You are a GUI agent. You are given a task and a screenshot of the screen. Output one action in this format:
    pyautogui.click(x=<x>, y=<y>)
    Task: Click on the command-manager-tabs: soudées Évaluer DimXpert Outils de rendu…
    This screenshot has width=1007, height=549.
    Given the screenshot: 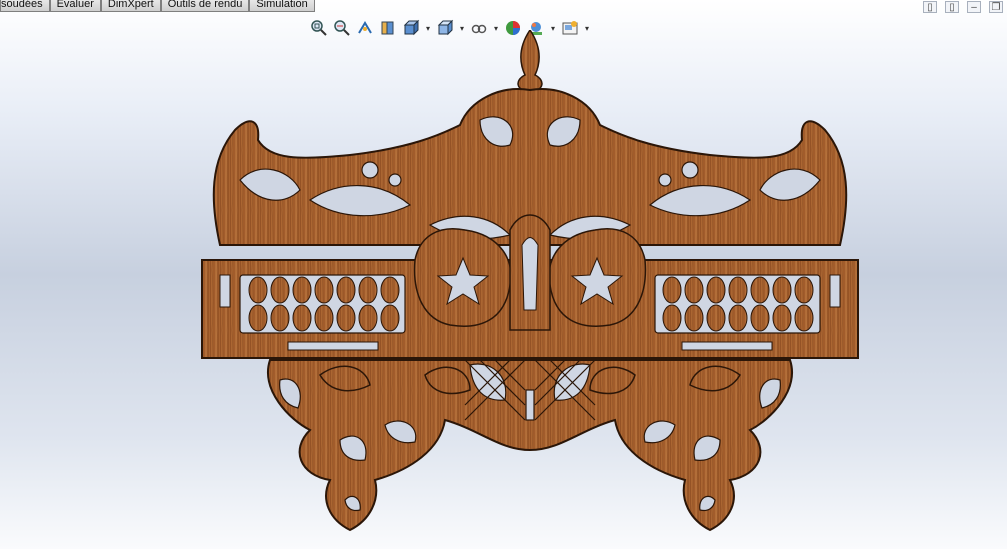 What is the action you would take?
    pyautogui.click(x=157, y=6)
    